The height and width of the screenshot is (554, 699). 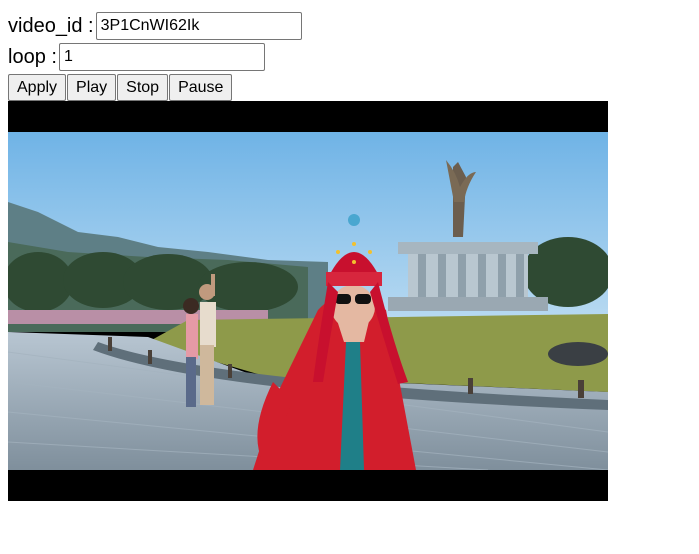 I want to click on stop-button: Stop, so click(x=143, y=87).